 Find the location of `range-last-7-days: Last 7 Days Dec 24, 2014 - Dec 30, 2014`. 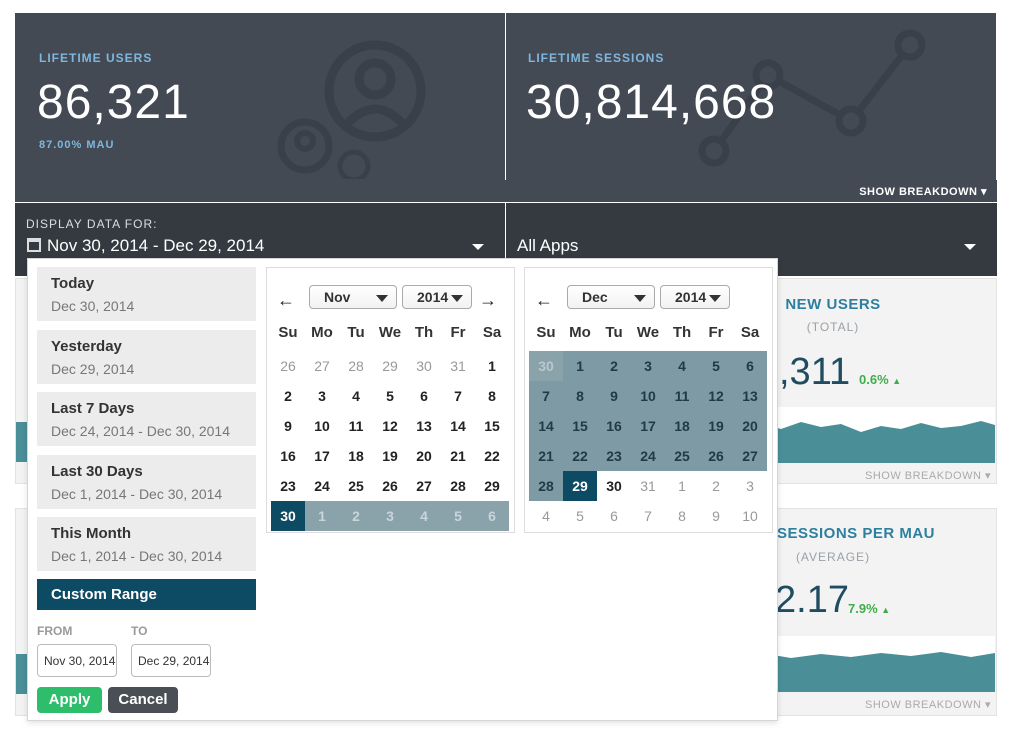

range-last-7-days: Last 7 Days Dec 24, 2014 - Dec 30, 2014 is located at coordinates (146, 419).